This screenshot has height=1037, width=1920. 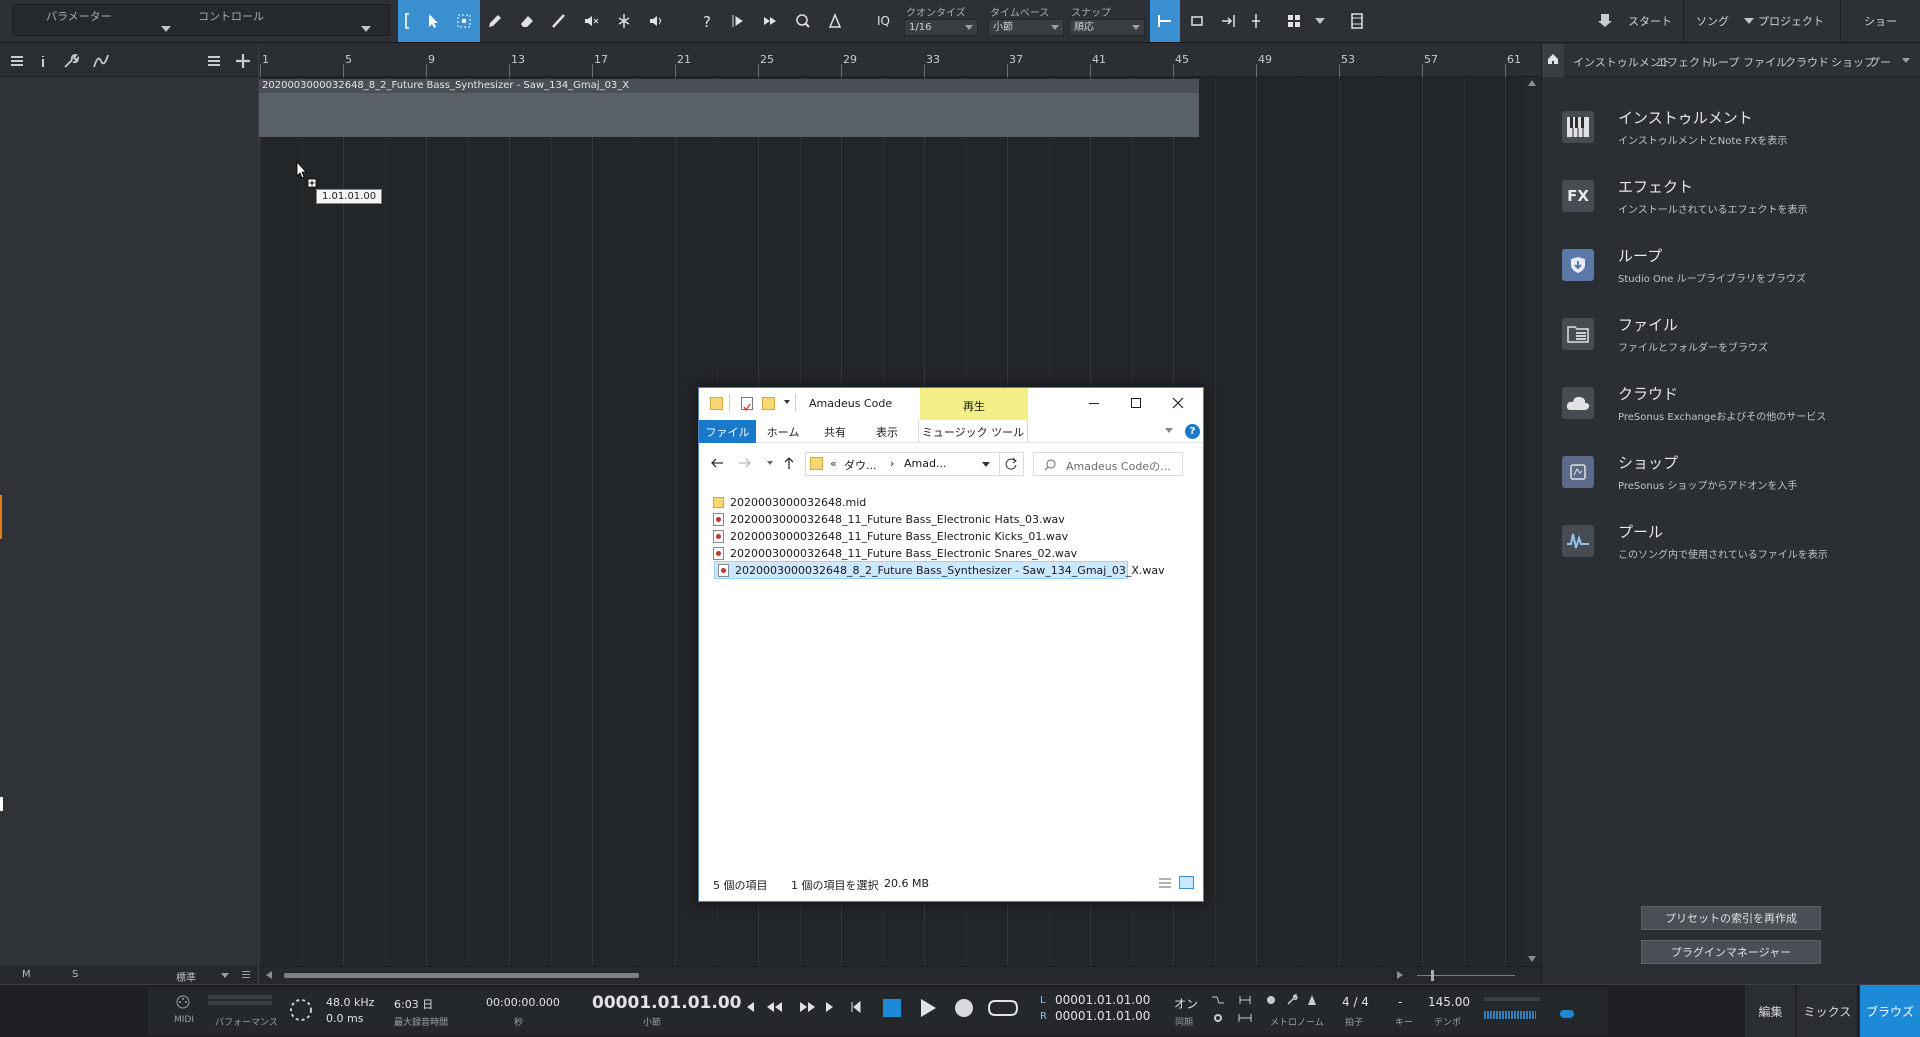 What do you see at coordinates (1102, 1000) in the screenshot?
I see `loop-start: 00001.01.01.00` at bounding box center [1102, 1000].